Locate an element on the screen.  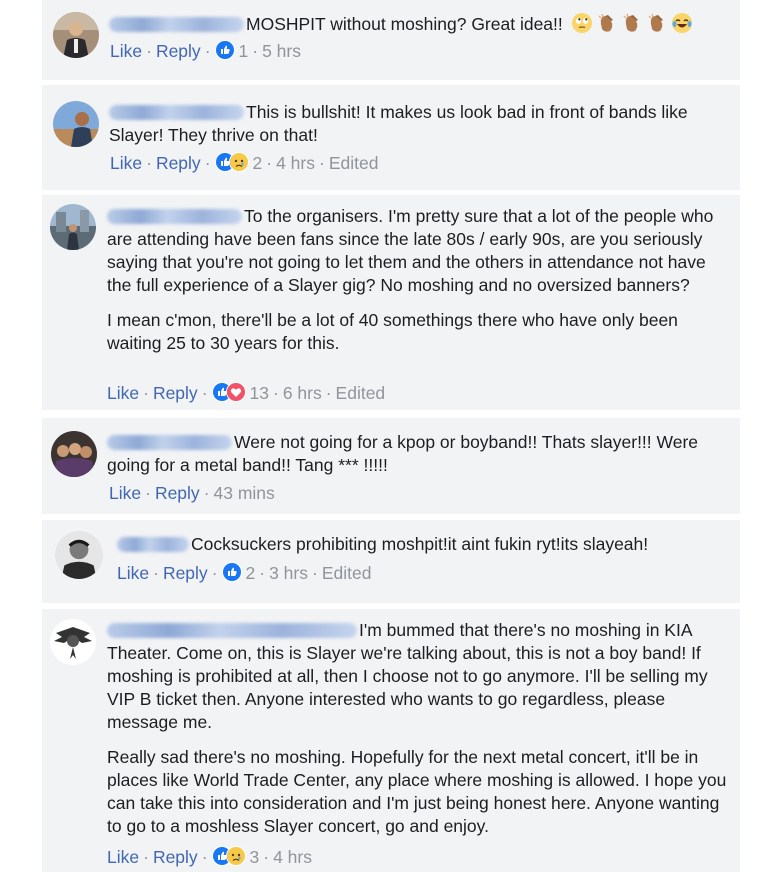
comment-actions: Like · Reply · 43 mins is located at coordinates (192, 493).